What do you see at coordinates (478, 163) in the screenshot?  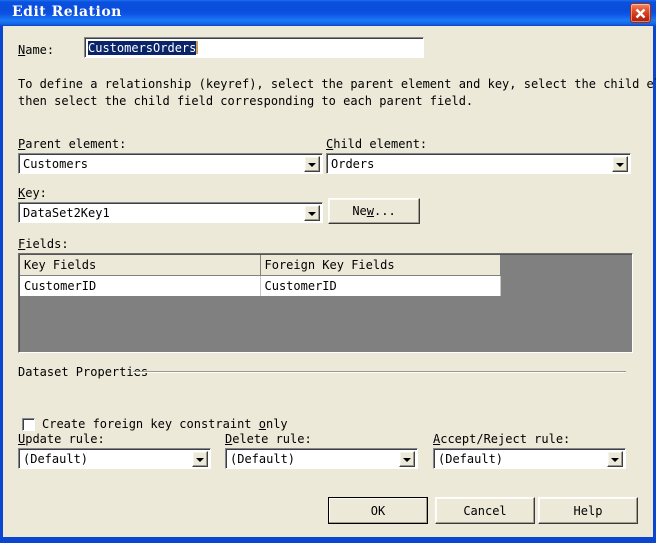 I see `child-element-combo: Orders` at bounding box center [478, 163].